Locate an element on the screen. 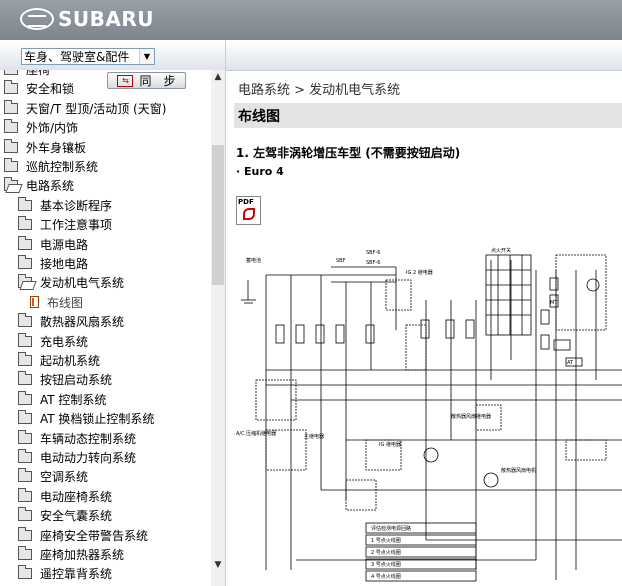  sidebar-item: 安全和锁 is located at coordinates (39, 89).